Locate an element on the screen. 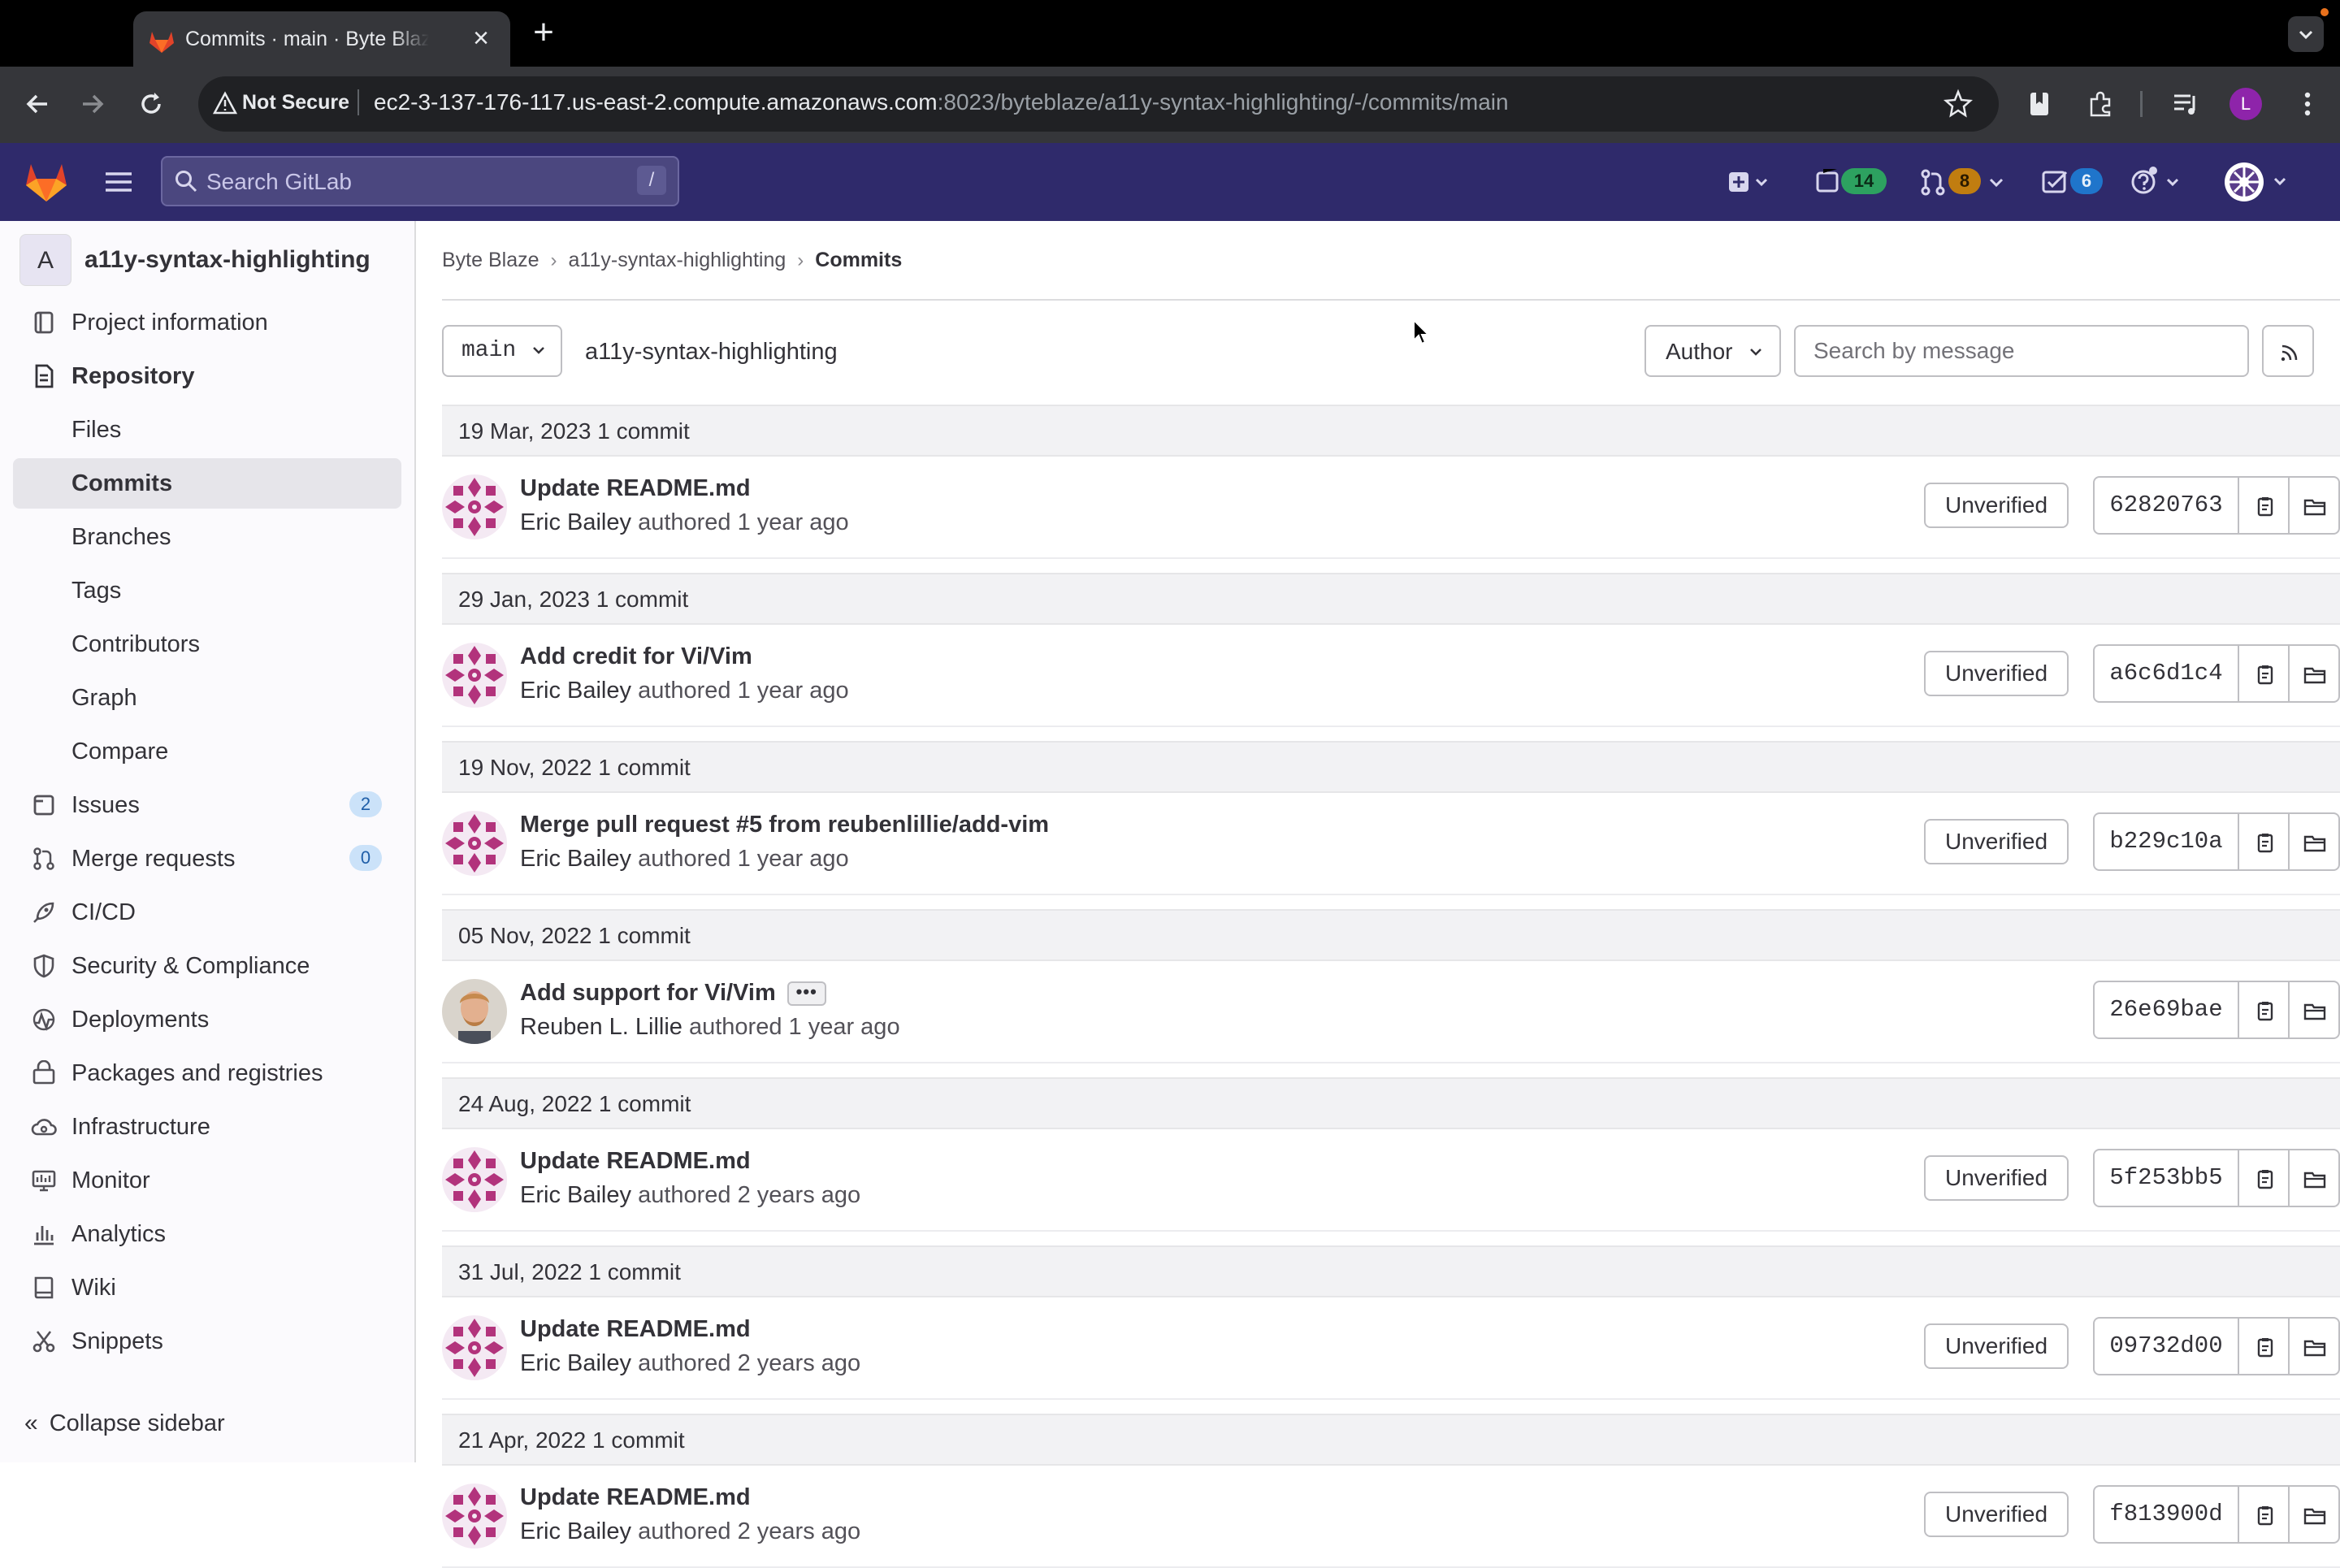 The height and width of the screenshot is (1568, 2340). sidebar-item-project-information: Project information is located at coordinates (207, 322).